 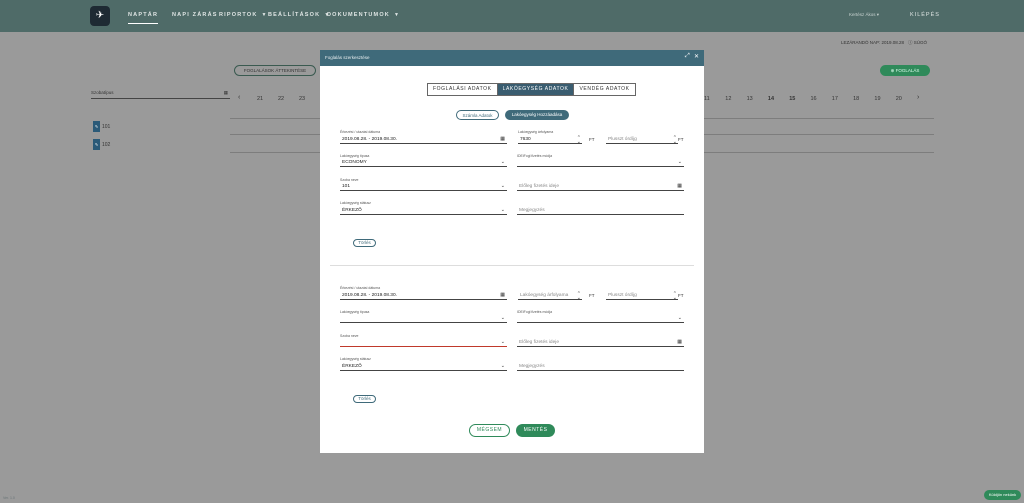 What do you see at coordinates (856, 99) in the screenshot?
I see `calendar-day: 18` at bounding box center [856, 99].